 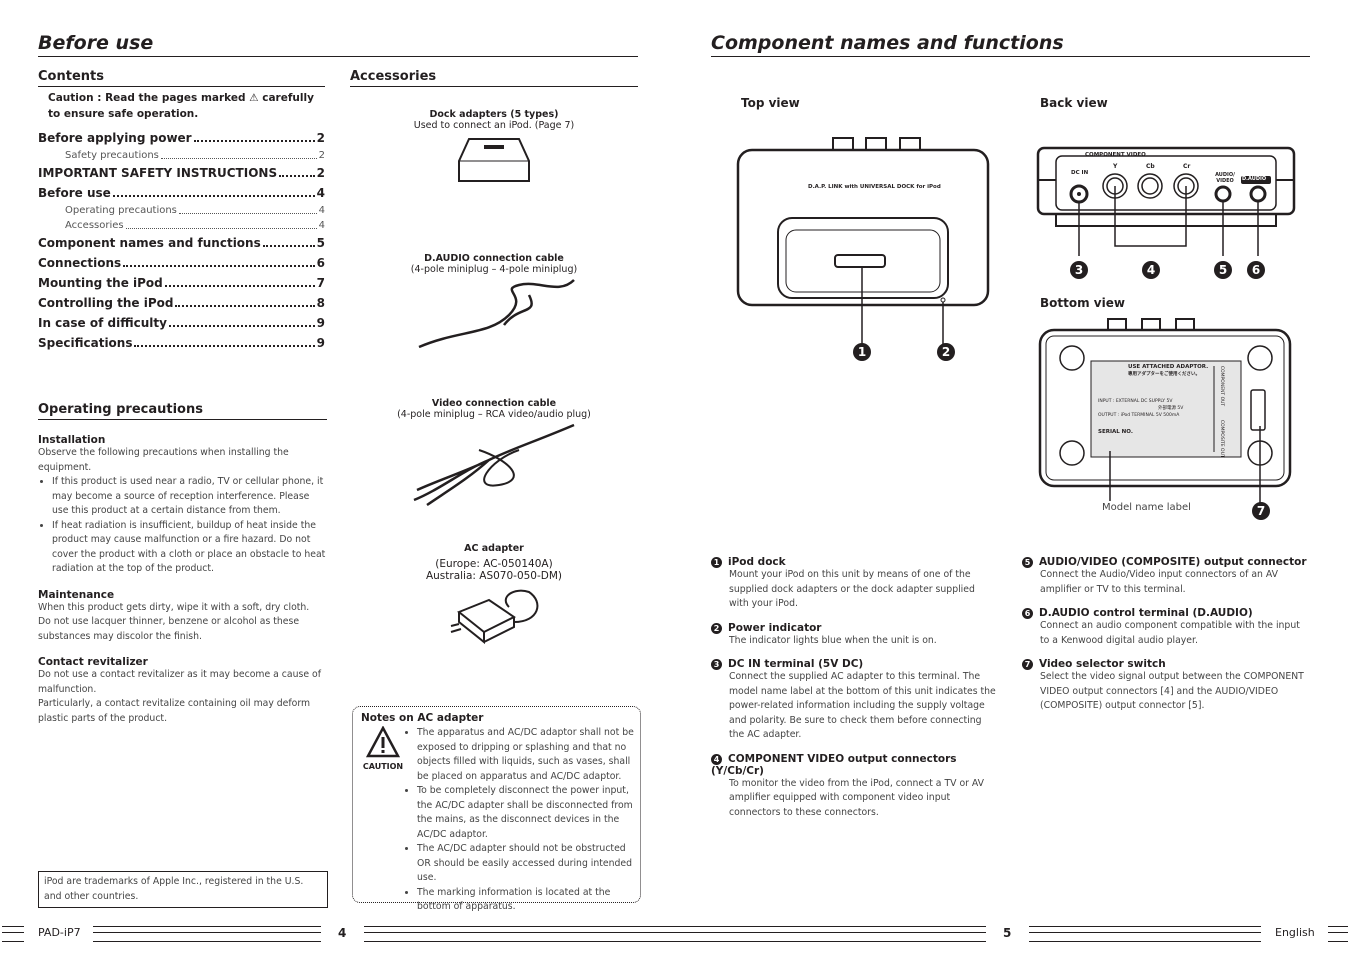 I want to click on item-number-icon: 7, so click(x=1027, y=664).